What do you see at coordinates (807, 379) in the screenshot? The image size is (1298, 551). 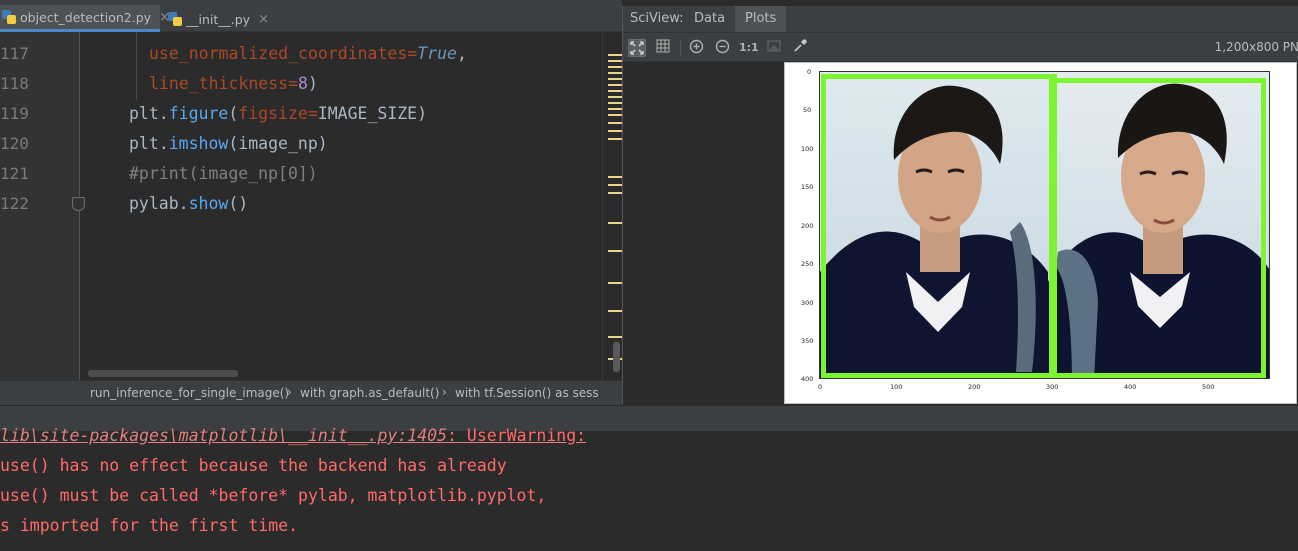 I see `y-tick-label: 400` at bounding box center [807, 379].